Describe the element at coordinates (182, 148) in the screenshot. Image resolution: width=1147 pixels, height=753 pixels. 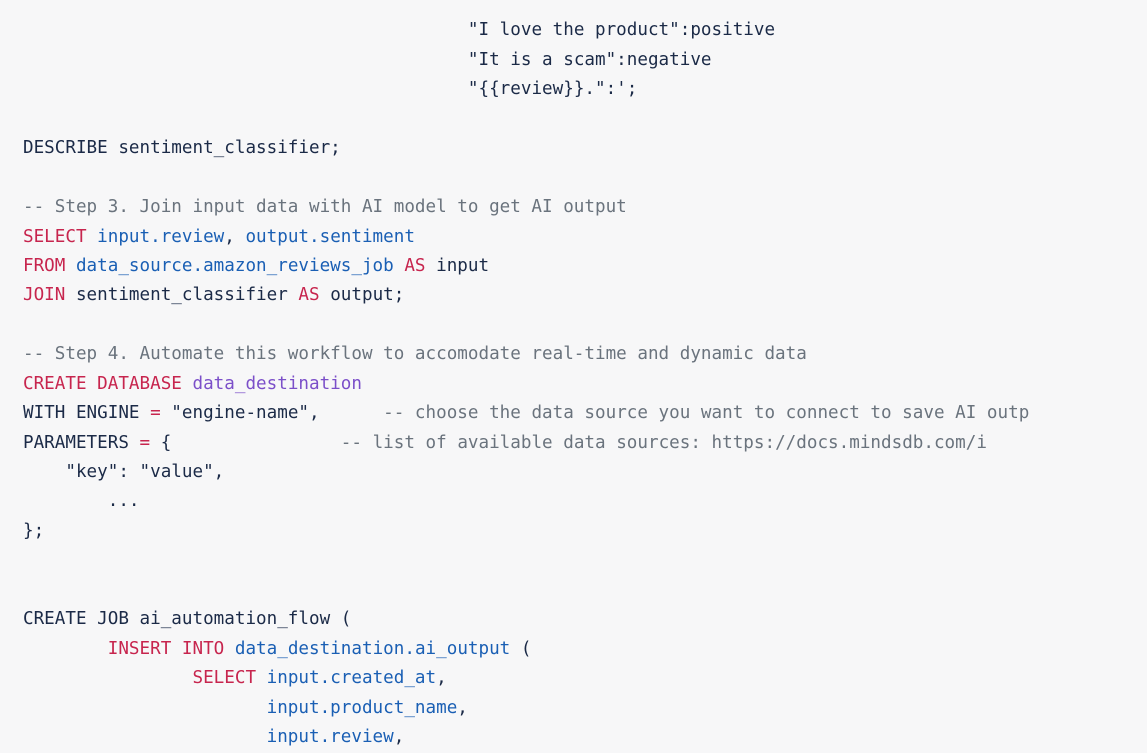
I see `code-token-plain: DESCRIBE sentiment_classifier;` at that location.